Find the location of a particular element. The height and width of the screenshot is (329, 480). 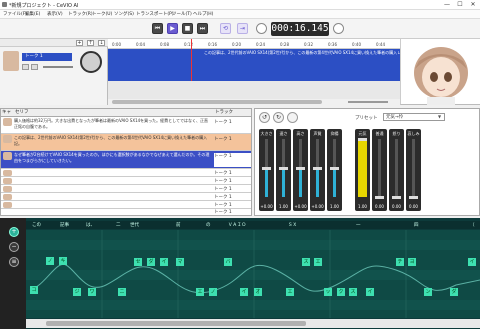

lyric-word: （ is located at coordinates (472, 225).